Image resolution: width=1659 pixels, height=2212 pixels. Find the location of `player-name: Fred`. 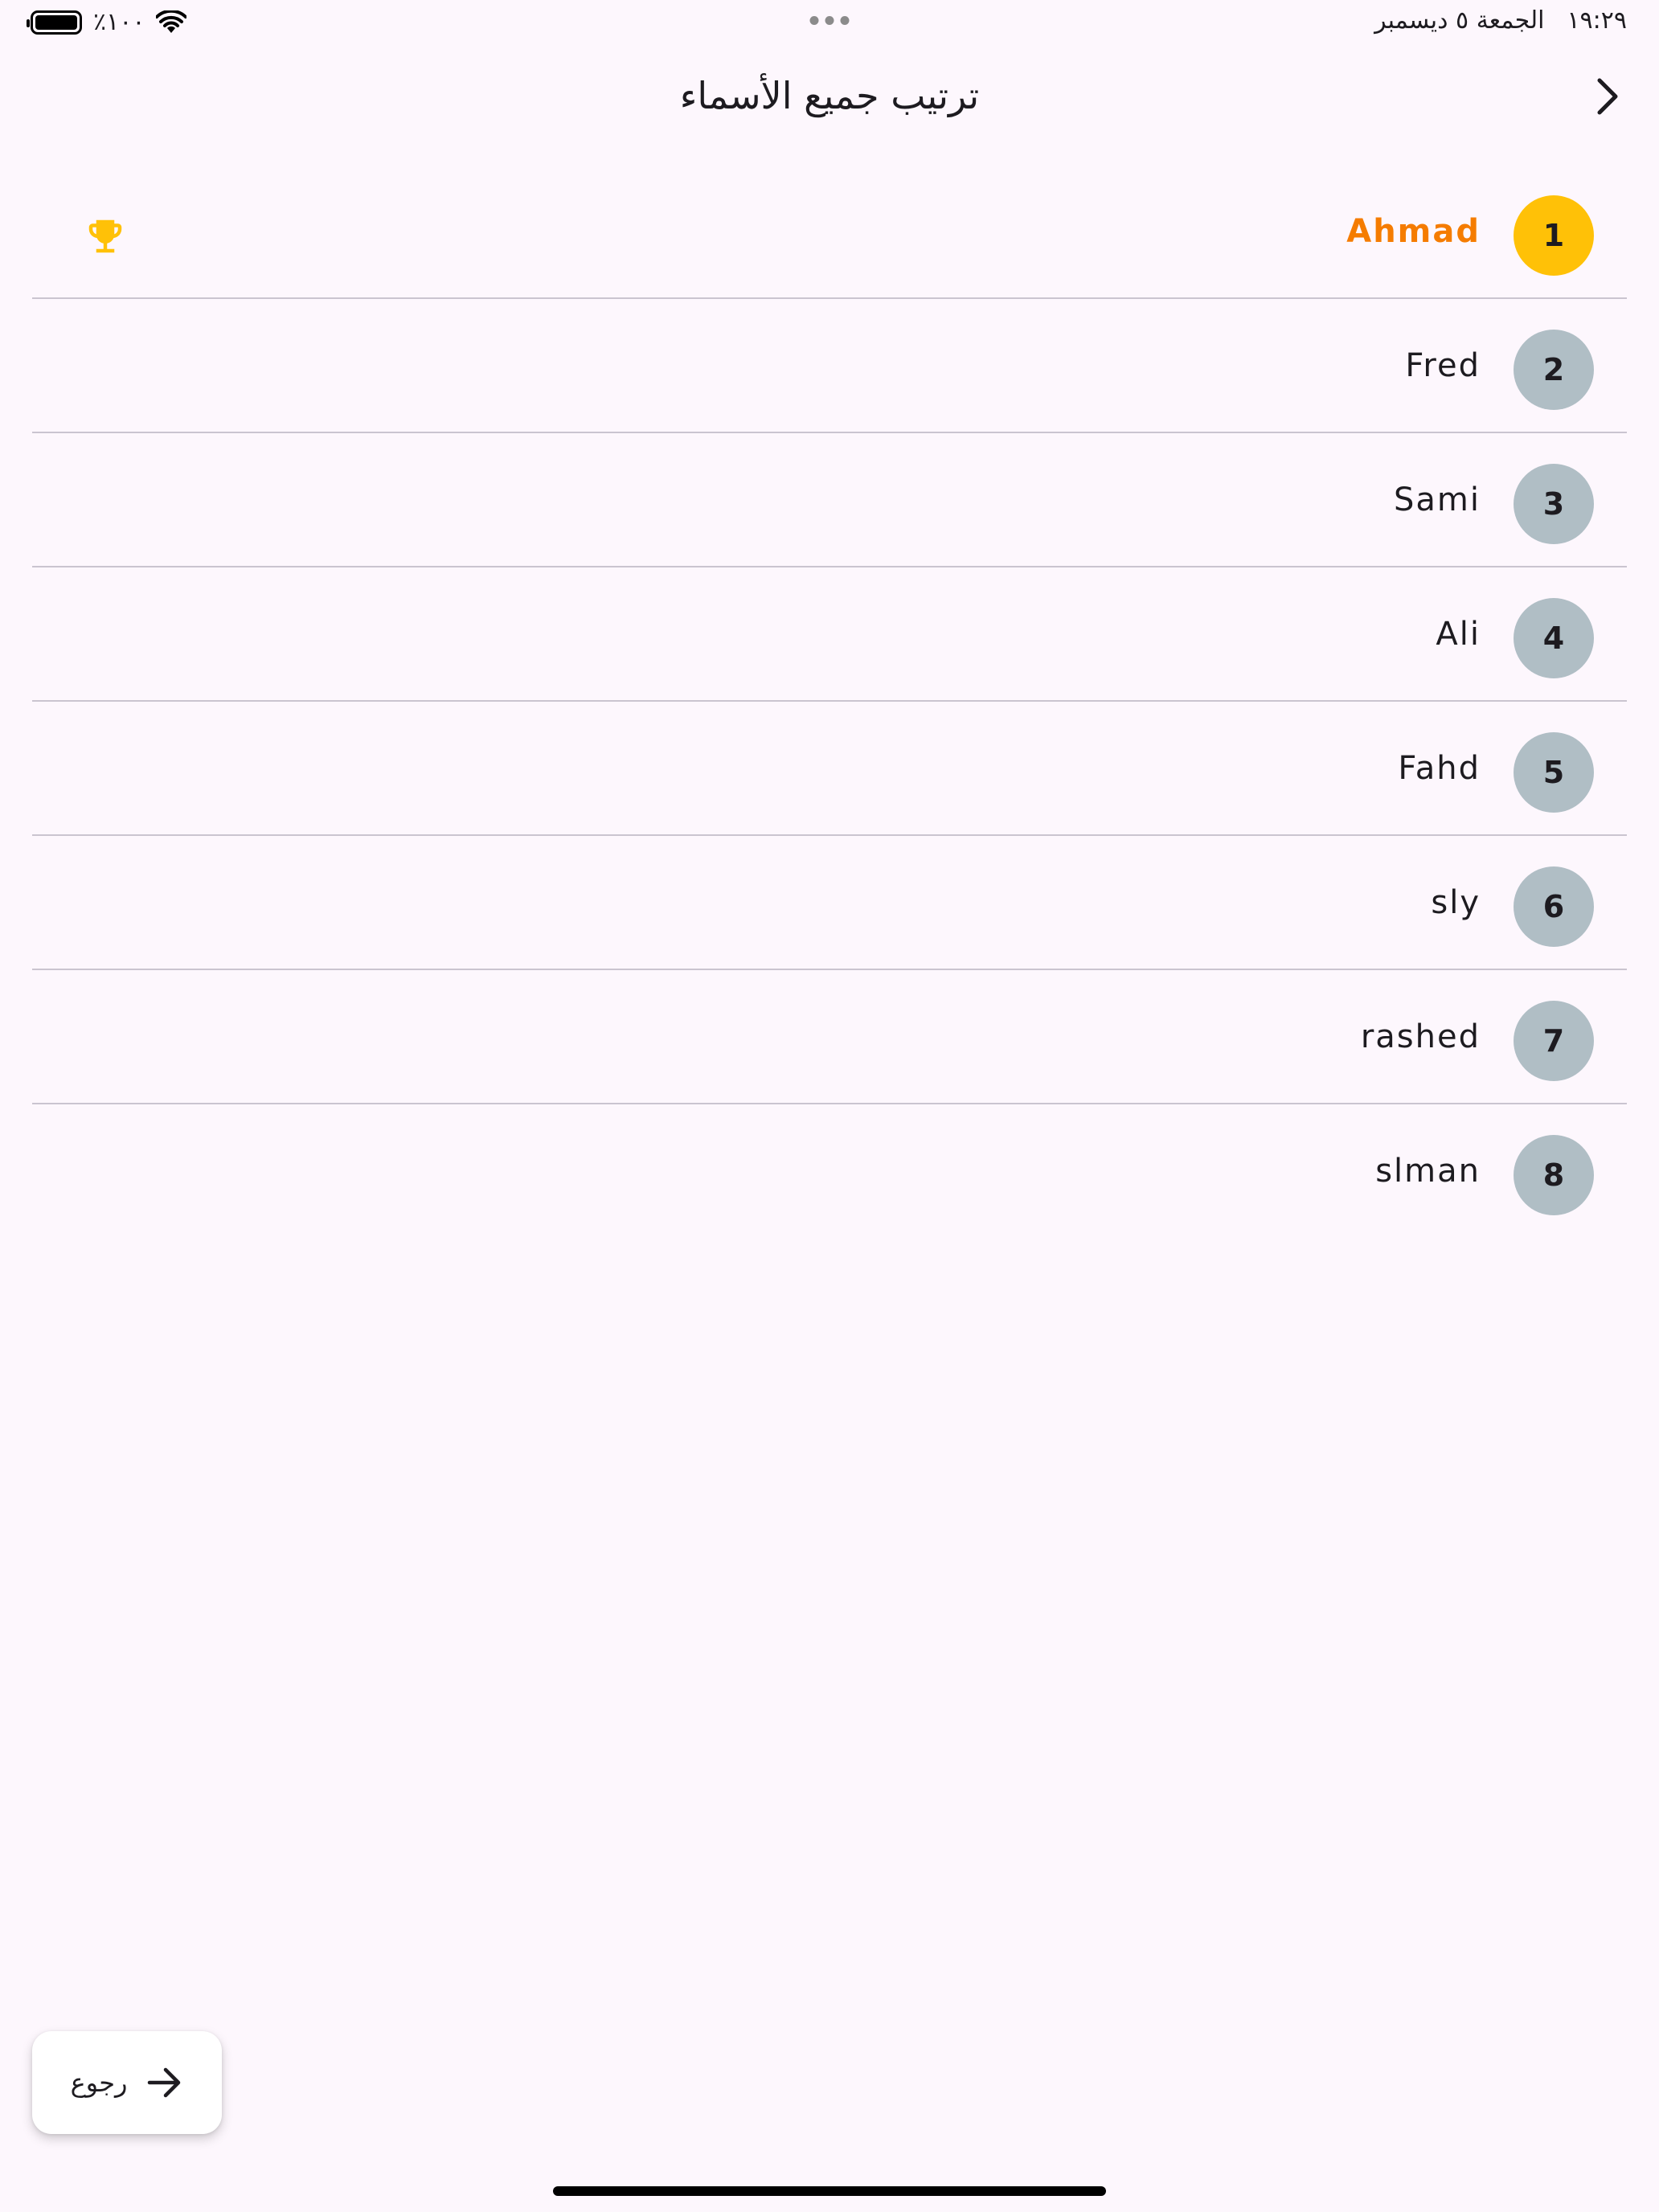

player-name: Fred is located at coordinates (1443, 365).